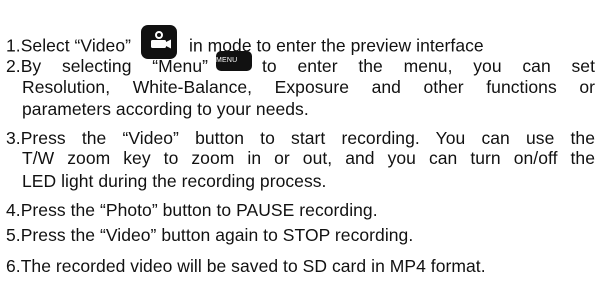 This screenshot has height=287, width=603. What do you see at coordinates (107, 66) in the screenshot?
I see `step-2-prefix: 2.By selecting “Menu”` at bounding box center [107, 66].